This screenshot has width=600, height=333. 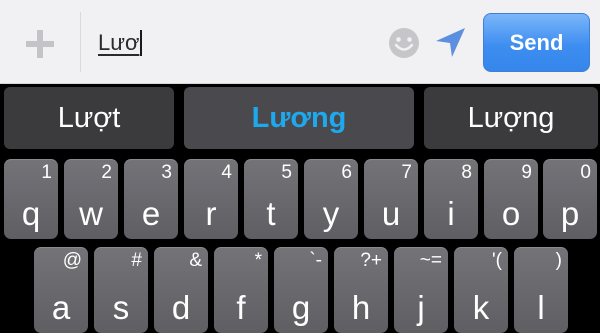 What do you see at coordinates (331, 213) in the screenshot?
I see `key-label: y` at bounding box center [331, 213].